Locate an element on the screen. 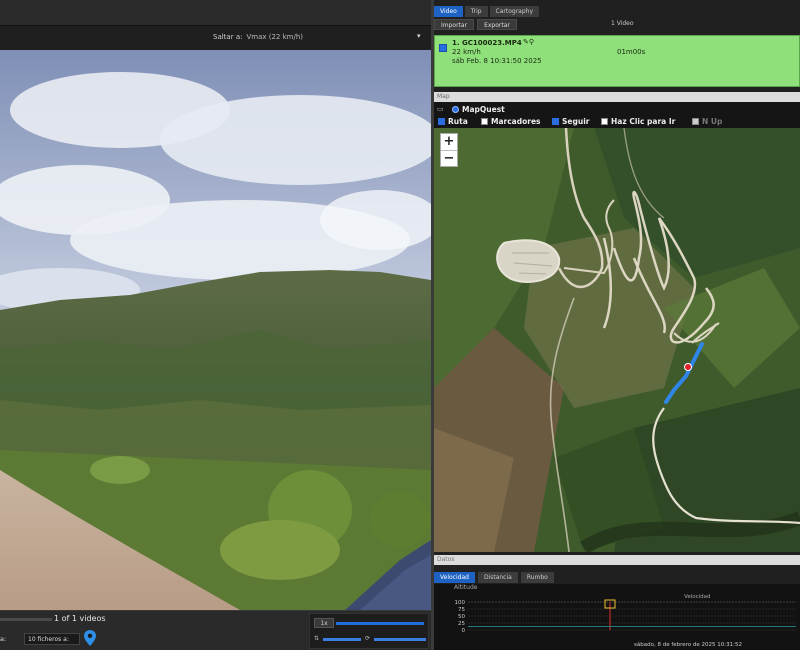  edit-icon: ✎⚲ is located at coordinates (528, 42).